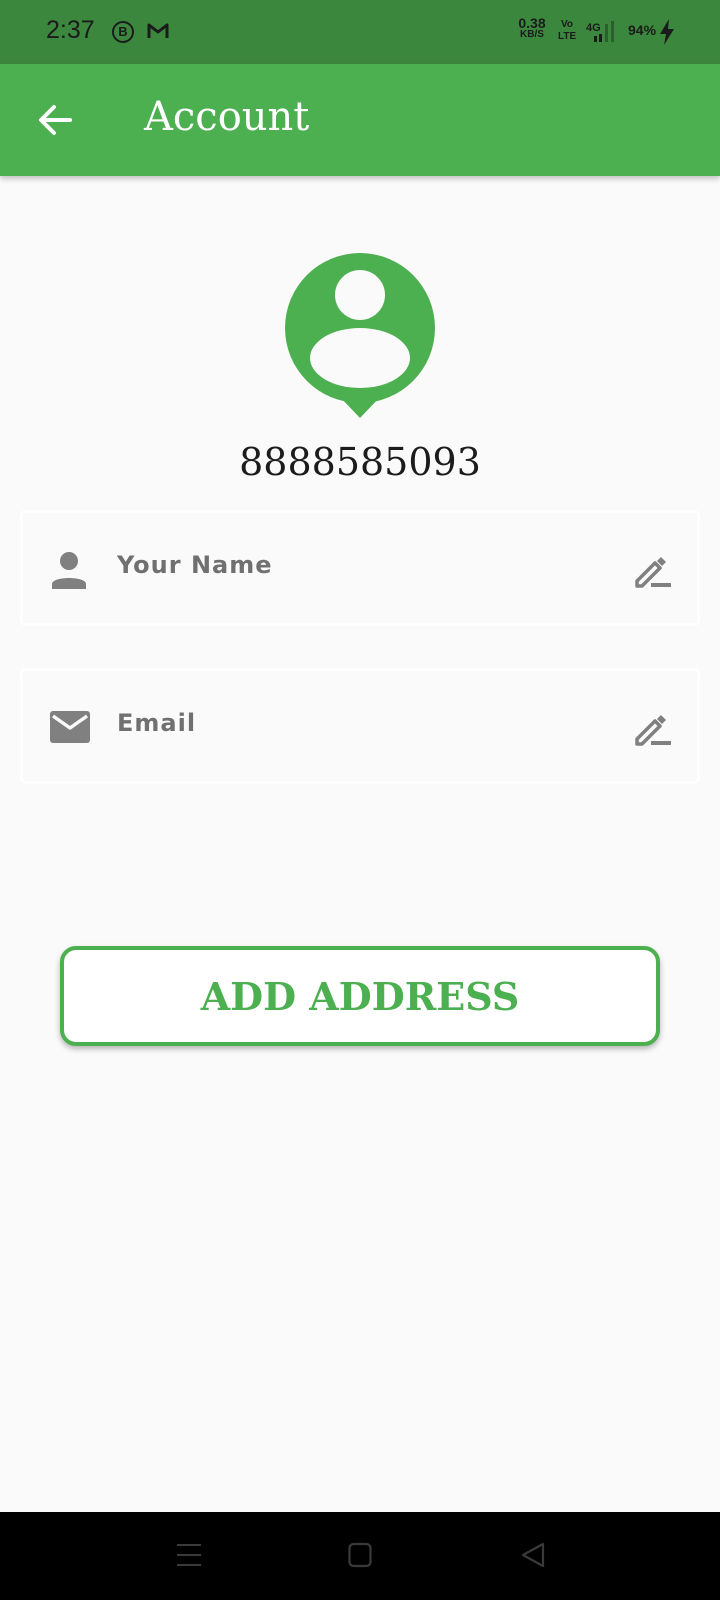 This screenshot has width=720, height=1600. Describe the element at coordinates (667, 32) in the screenshot. I see `charging-bolt-icon` at that location.